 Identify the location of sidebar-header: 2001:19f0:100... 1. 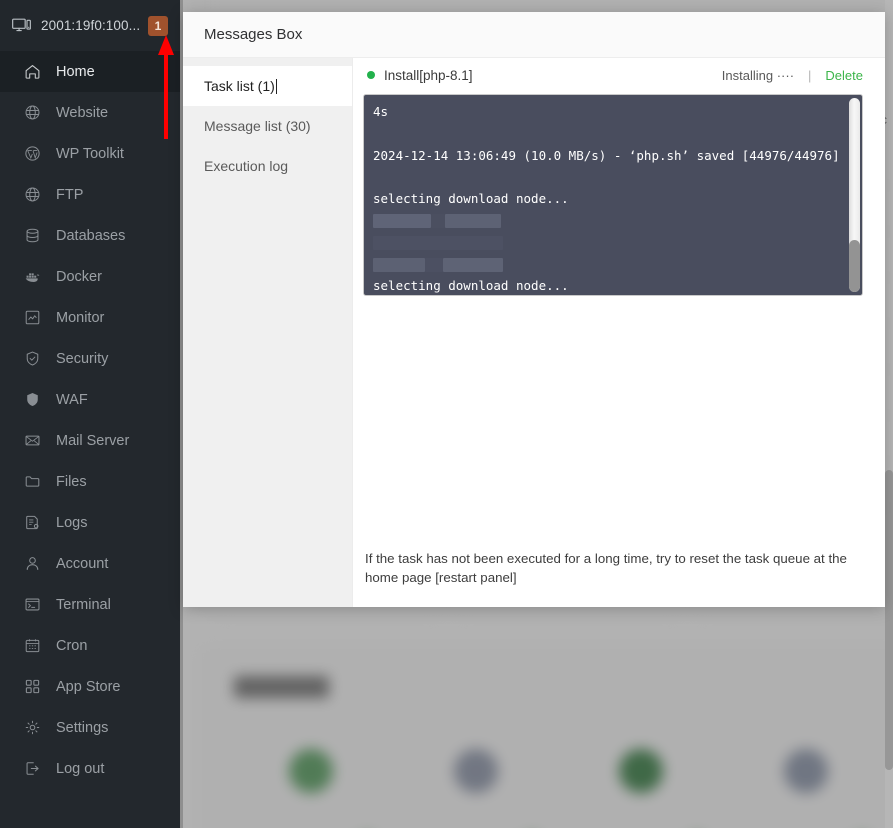
(90, 25).